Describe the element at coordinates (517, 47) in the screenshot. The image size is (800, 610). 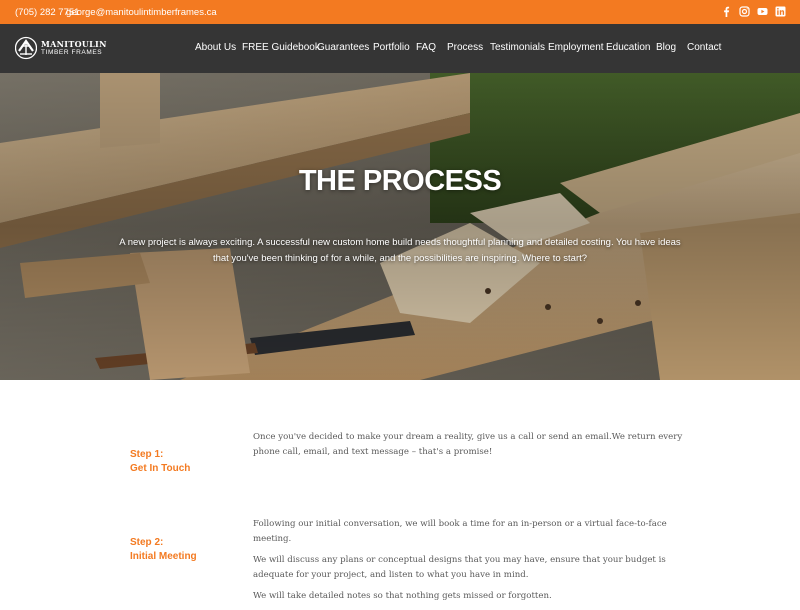
I see `nav-item-testimonials: Testimonials` at that location.